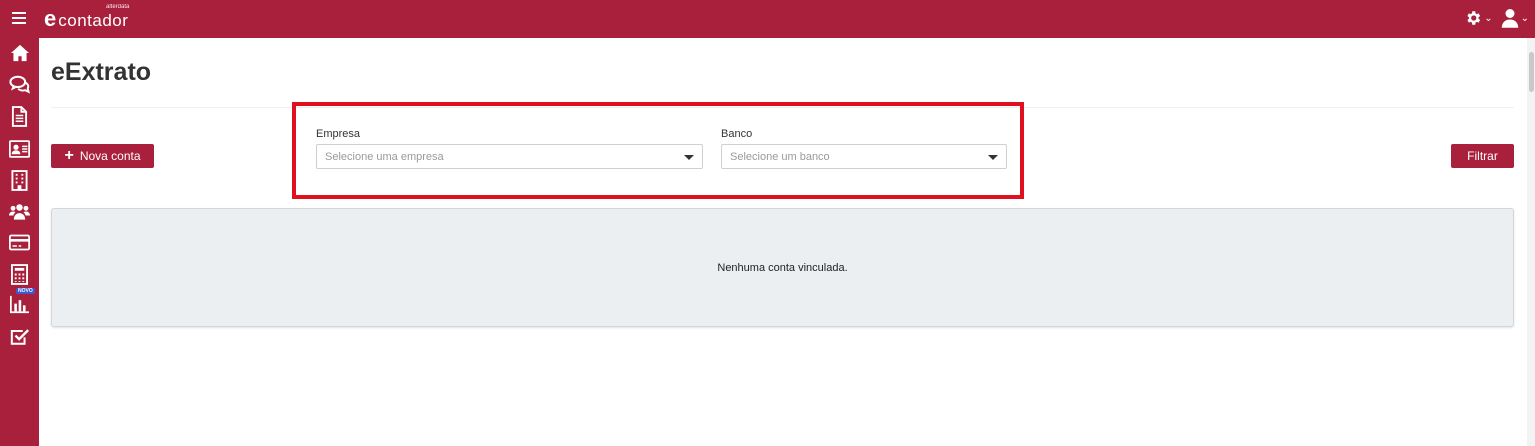 Image resolution: width=1535 pixels, height=446 pixels. Describe the element at coordinates (1531, 242) in the screenshot. I see `scrollbar-track` at that location.